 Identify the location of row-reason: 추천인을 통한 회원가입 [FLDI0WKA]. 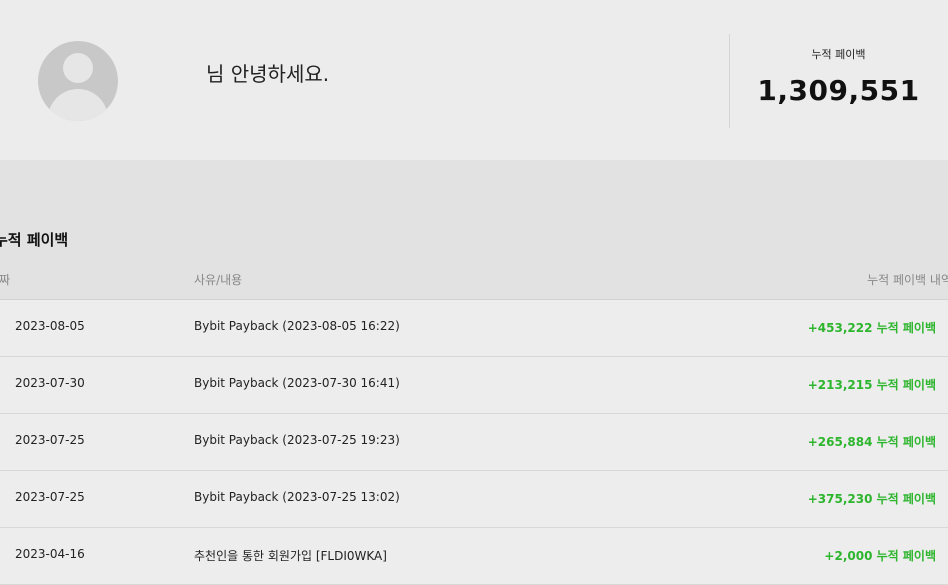
(290, 556).